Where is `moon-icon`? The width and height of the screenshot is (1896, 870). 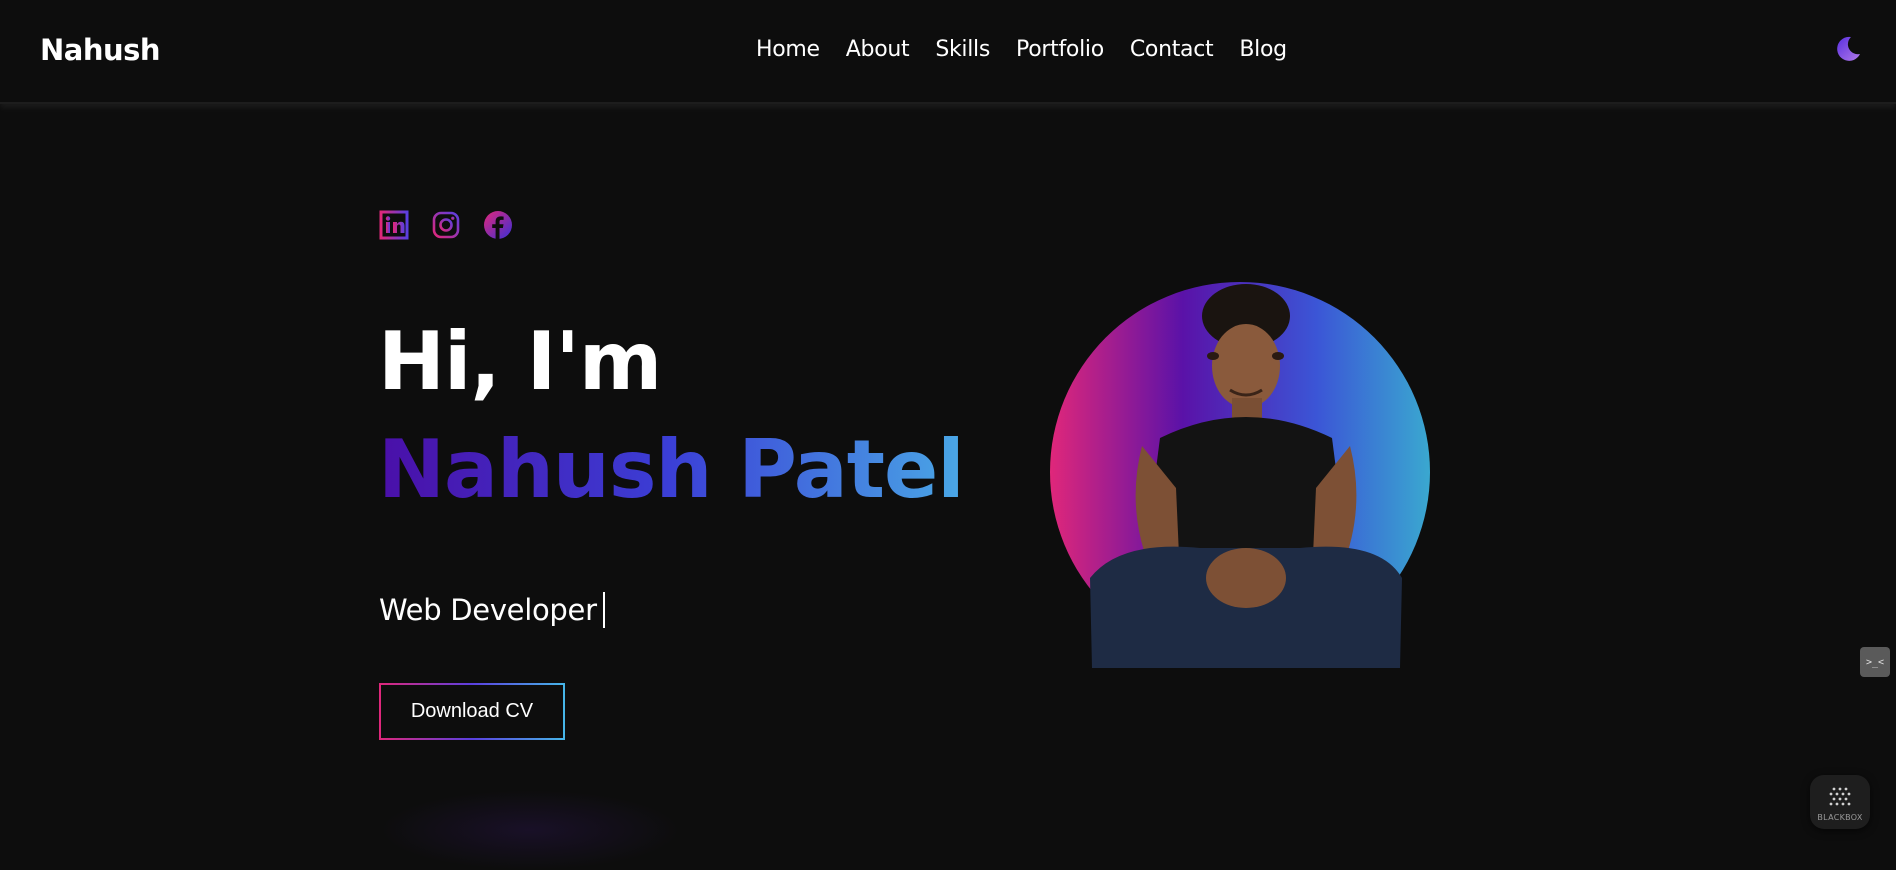
moon-icon is located at coordinates (1847, 49).